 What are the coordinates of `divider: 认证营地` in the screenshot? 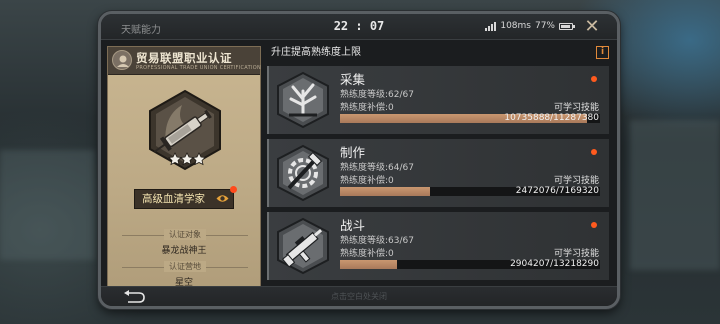 It's located at (185, 266).